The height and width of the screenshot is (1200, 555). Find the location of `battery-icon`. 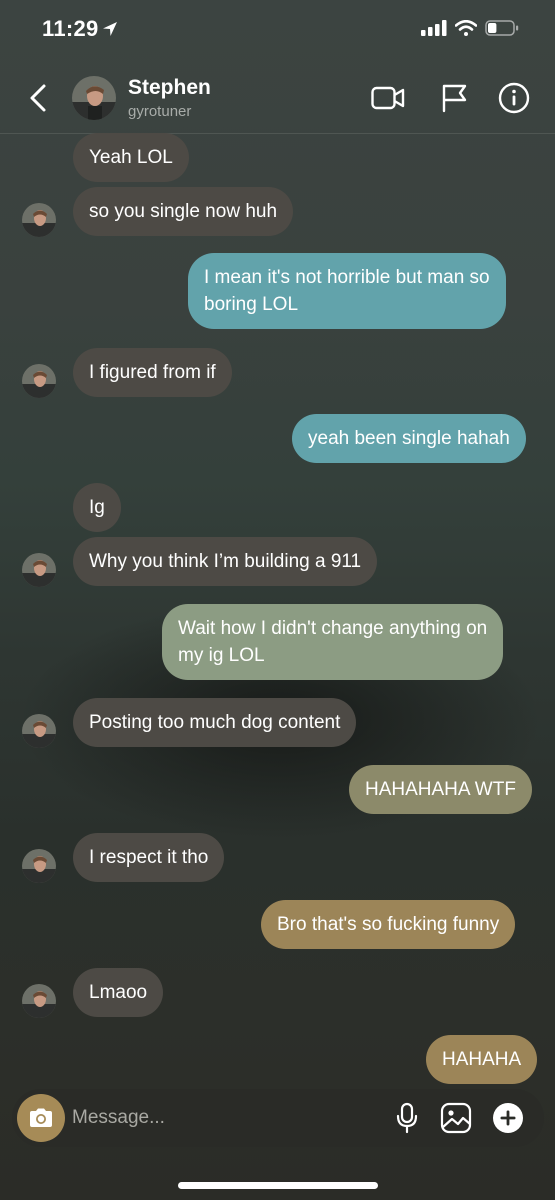

battery-icon is located at coordinates (502, 30).